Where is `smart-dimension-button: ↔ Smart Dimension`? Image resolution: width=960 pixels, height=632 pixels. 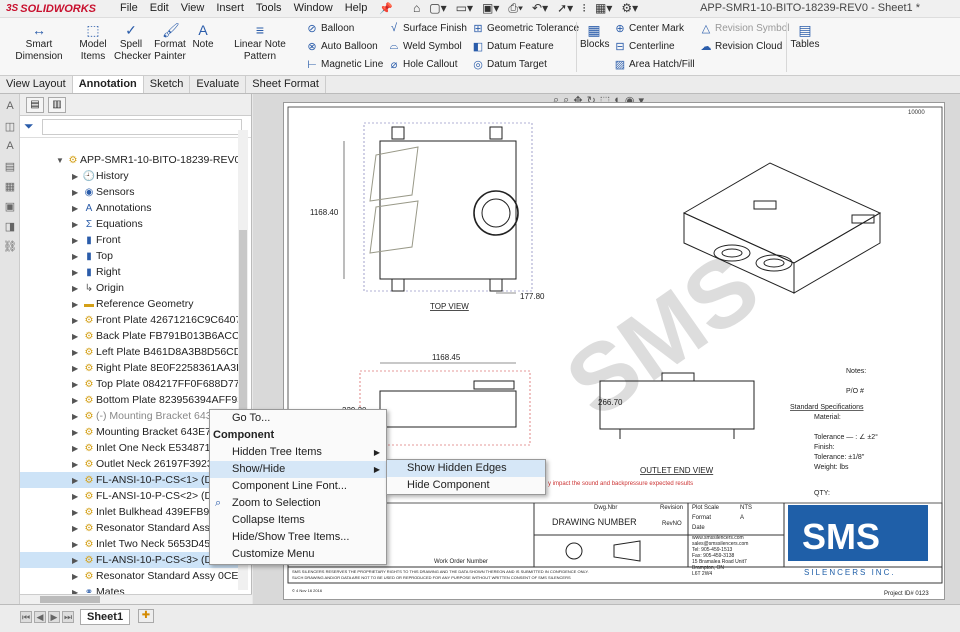
smart-dimension-button: ↔ Smart Dimension is located at coordinates (39, 42).